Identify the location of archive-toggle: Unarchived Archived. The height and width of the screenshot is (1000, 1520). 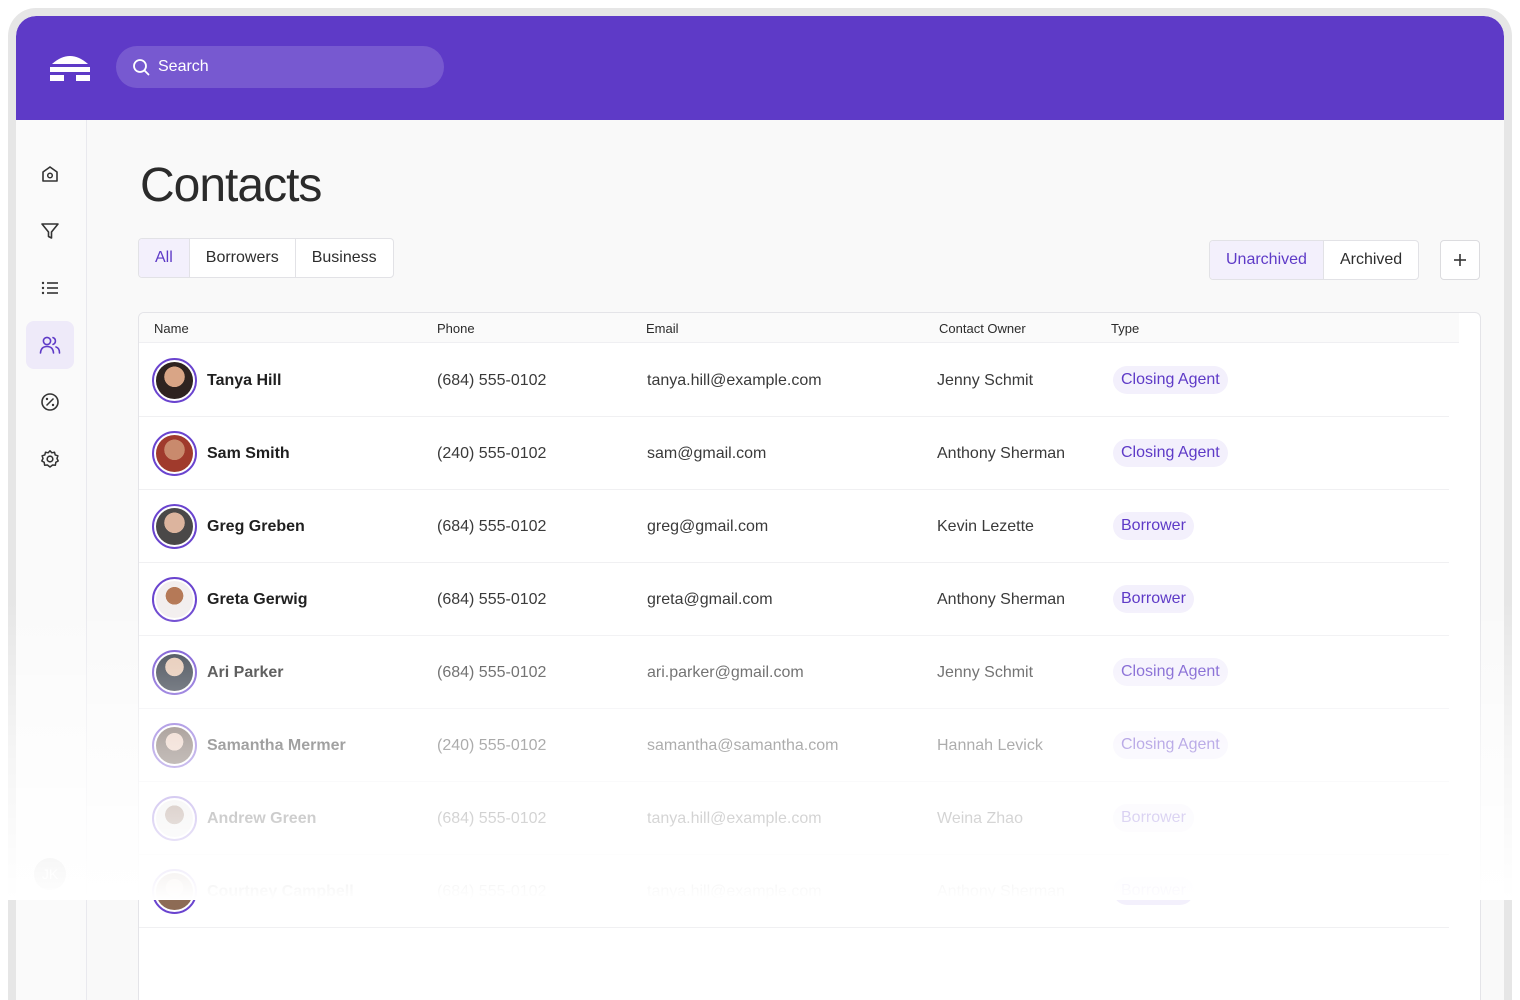
(1314, 260).